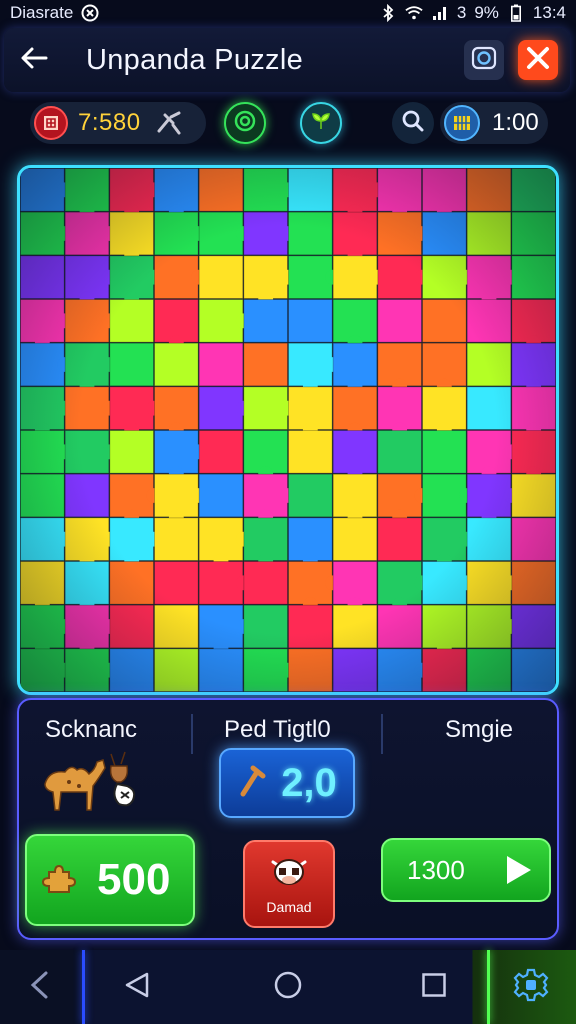 This screenshot has height=1024, width=576. Describe the element at coordinates (289, 906) in the screenshot. I see `damage-label: Damad` at that location.